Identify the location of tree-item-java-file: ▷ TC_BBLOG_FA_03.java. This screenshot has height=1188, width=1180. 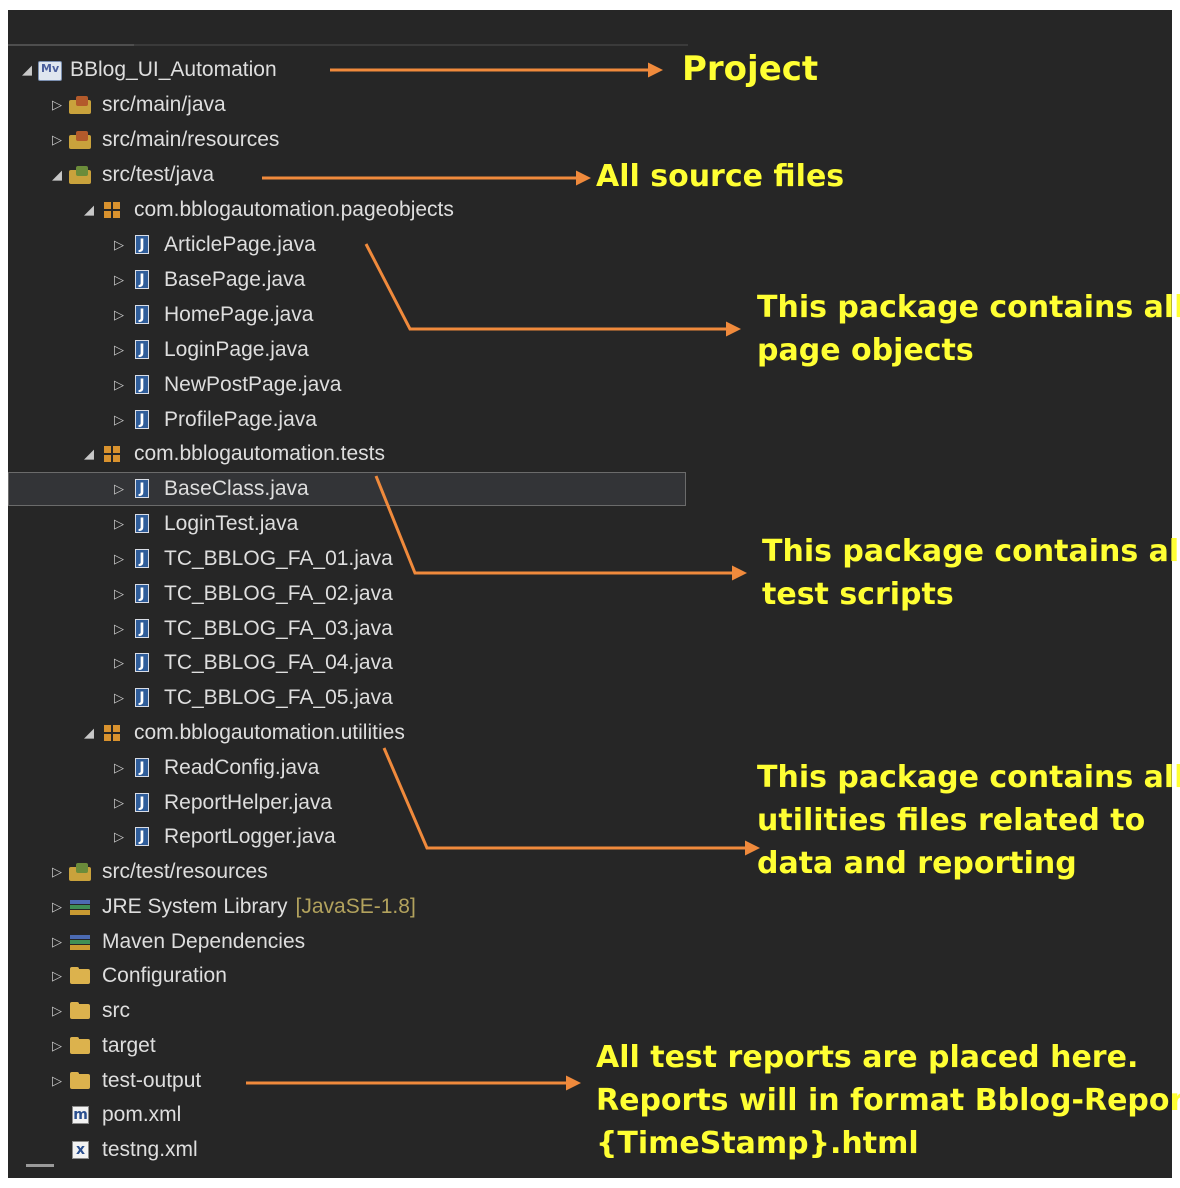
(398, 629).